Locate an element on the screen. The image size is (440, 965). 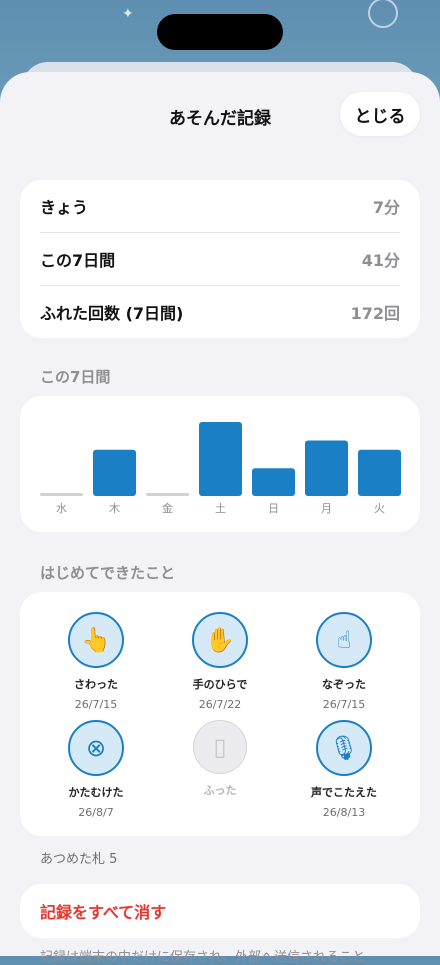
bar-土 is located at coordinates (220, 459).